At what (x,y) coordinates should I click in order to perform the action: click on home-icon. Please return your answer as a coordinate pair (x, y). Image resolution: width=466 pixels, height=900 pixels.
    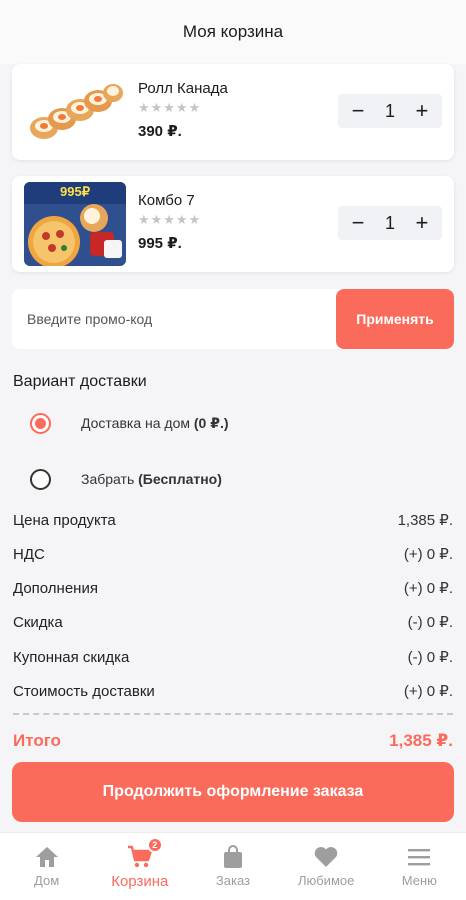
    Looking at the image, I should click on (47, 857).